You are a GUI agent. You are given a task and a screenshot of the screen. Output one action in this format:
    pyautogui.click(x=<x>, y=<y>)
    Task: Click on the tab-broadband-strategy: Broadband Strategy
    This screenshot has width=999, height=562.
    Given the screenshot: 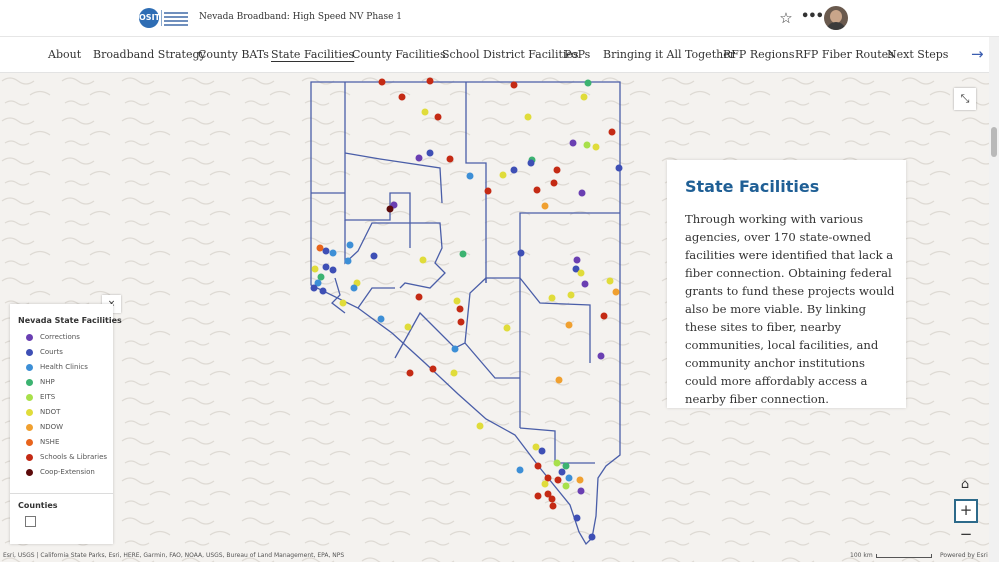 What is the action you would take?
    pyautogui.click(x=149, y=54)
    